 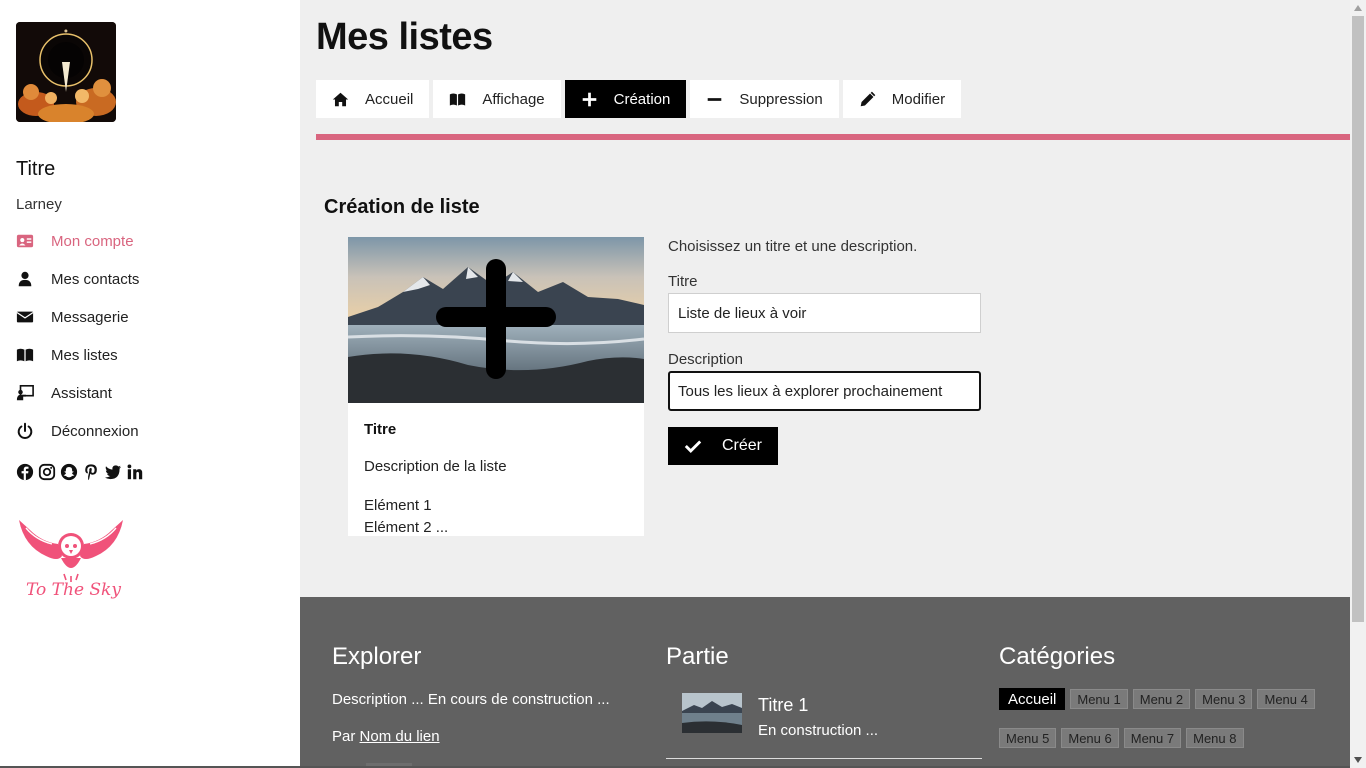 What do you see at coordinates (712, 713) in the screenshot?
I see `post-thumbnail` at bounding box center [712, 713].